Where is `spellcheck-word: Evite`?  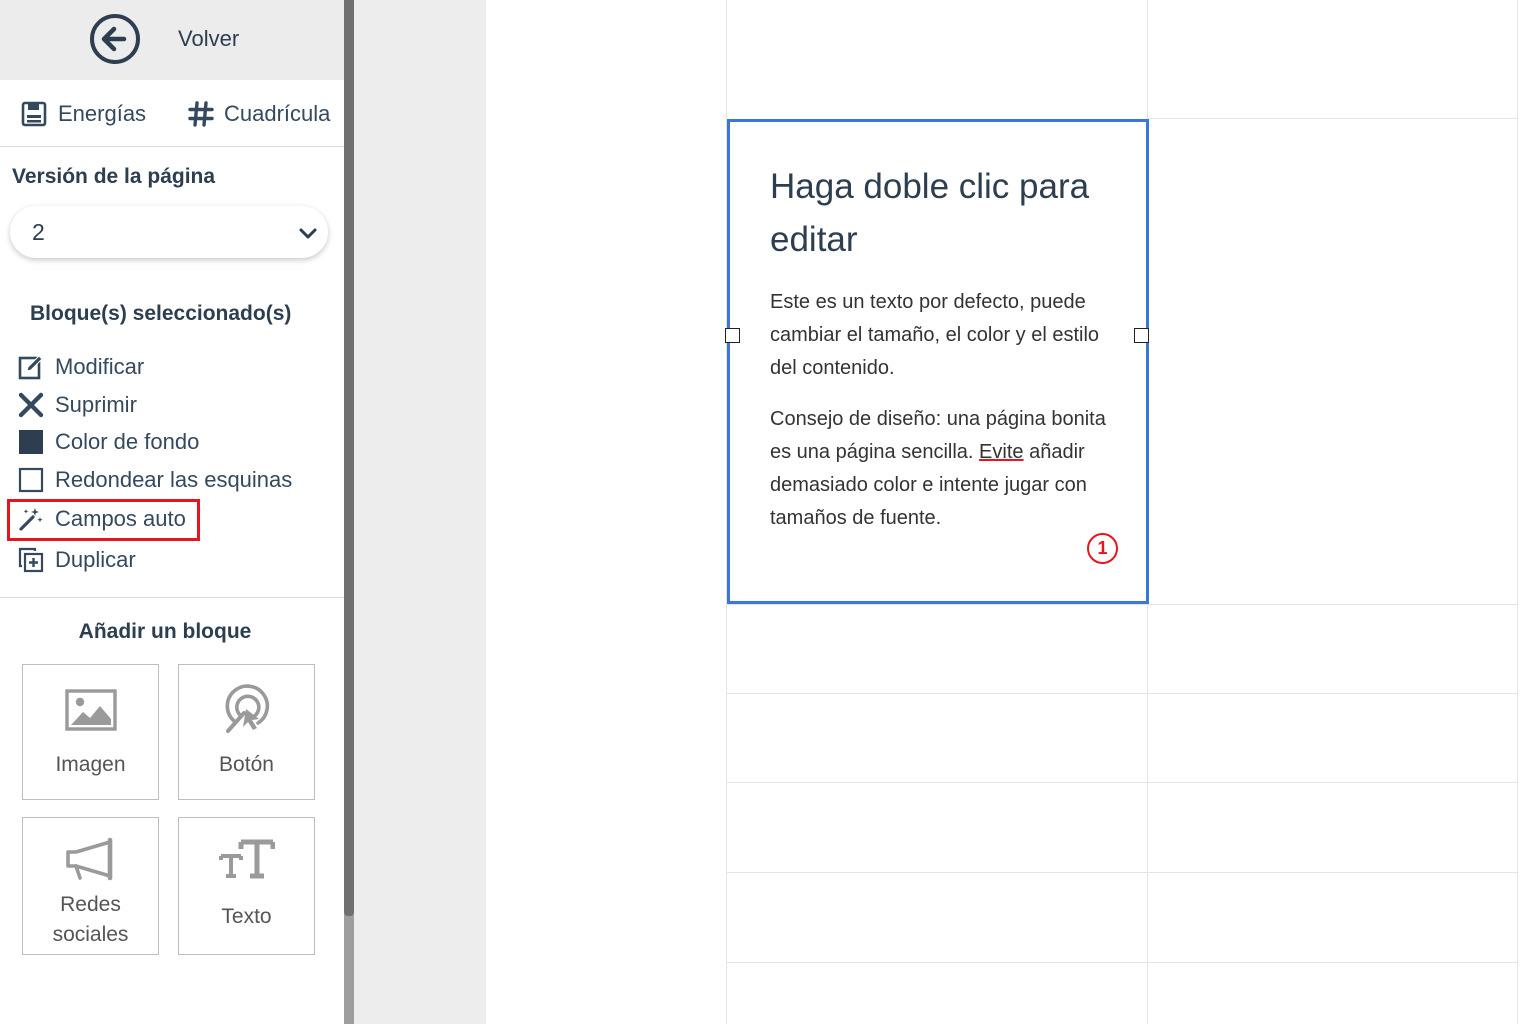
spellcheck-word: Evite is located at coordinates (1001, 452).